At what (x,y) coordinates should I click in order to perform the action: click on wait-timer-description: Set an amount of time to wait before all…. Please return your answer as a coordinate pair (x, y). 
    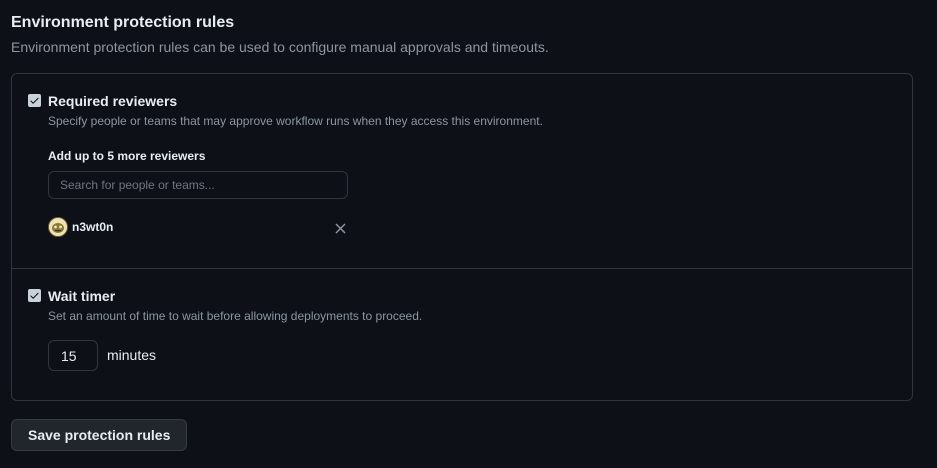
    Looking at the image, I should click on (235, 316).